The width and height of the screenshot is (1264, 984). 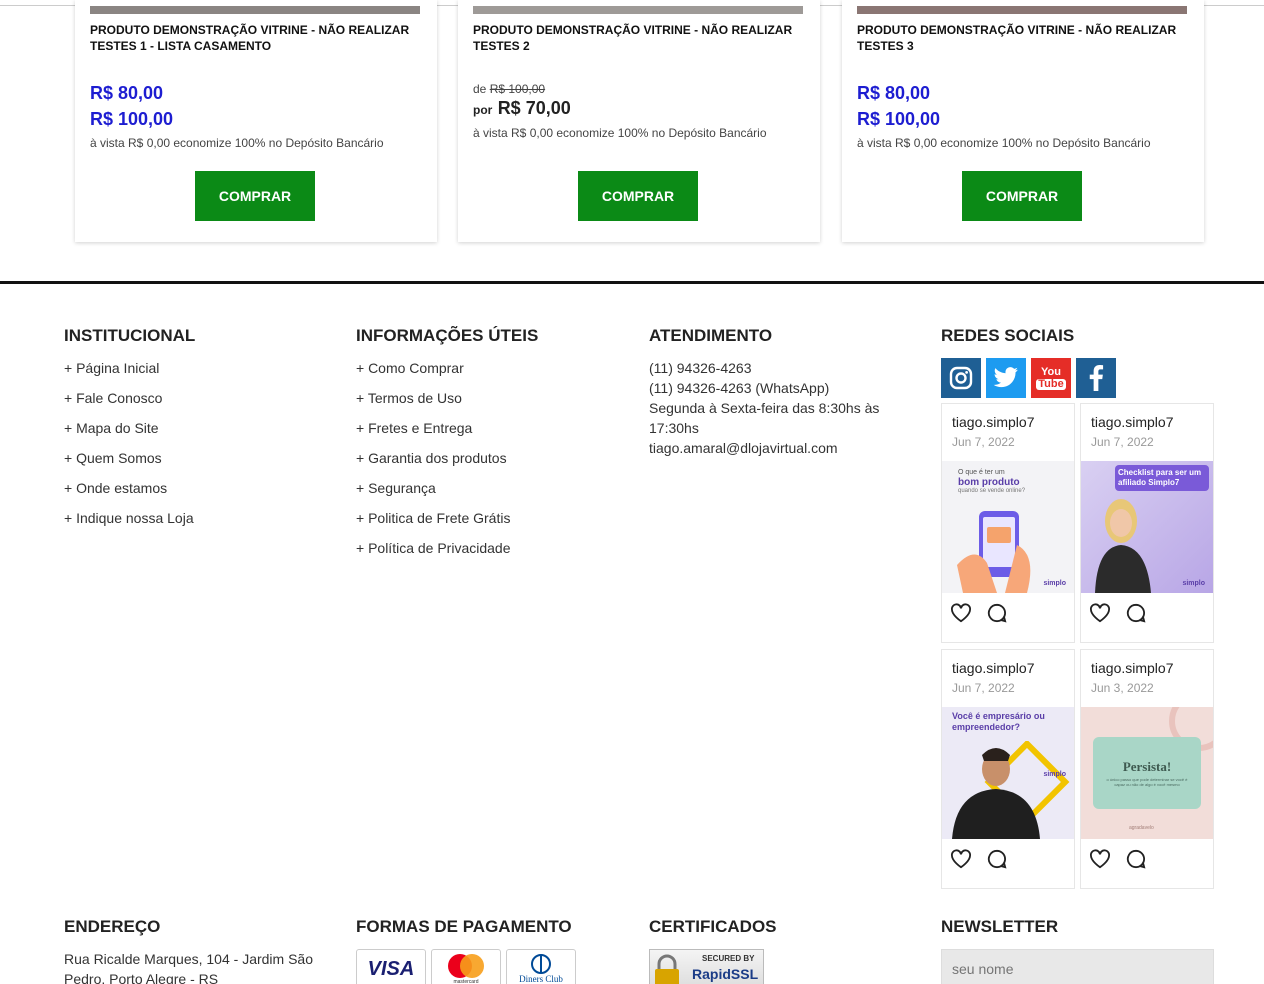 What do you see at coordinates (129, 523) in the screenshot?
I see `link-indique-loja: + Indique nossa Loja` at bounding box center [129, 523].